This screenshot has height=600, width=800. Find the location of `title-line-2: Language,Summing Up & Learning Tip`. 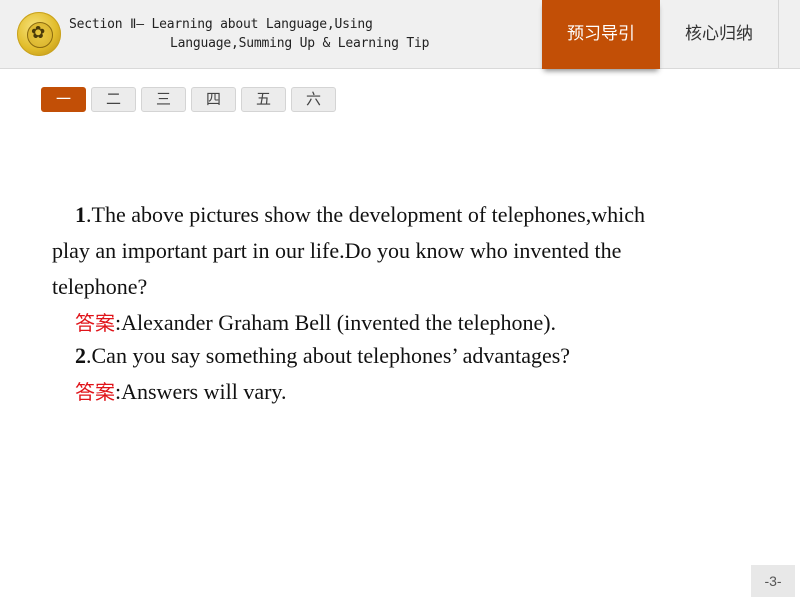

title-line-2: Language,Summing Up & Learning Tip is located at coordinates (300, 43).